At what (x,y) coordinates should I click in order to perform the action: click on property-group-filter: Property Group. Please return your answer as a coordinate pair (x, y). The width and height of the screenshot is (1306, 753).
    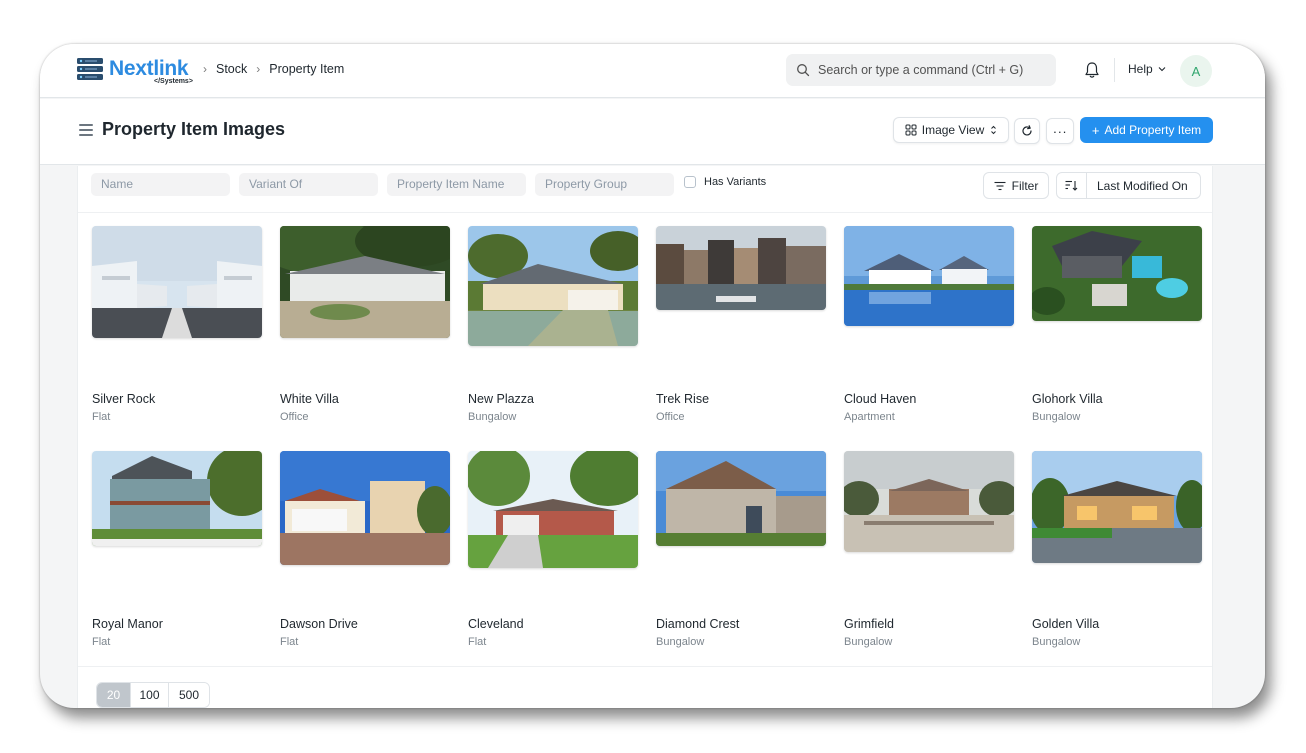
    Looking at the image, I should click on (604, 184).